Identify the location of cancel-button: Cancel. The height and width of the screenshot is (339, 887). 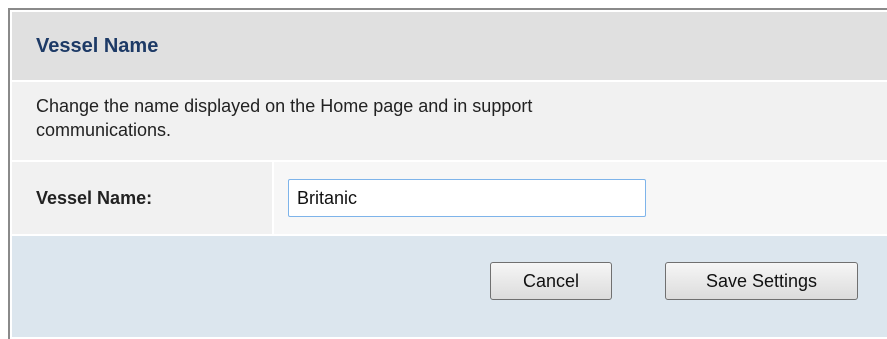
(551, 281).